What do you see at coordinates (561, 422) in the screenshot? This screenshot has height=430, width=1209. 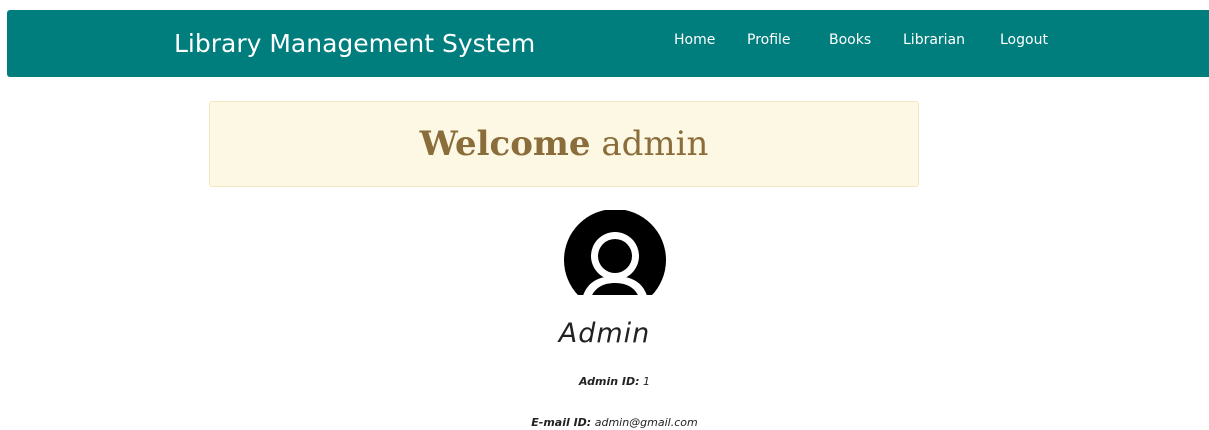 I see `email-label: E-mail ID:` at bounding box center [561, 422].